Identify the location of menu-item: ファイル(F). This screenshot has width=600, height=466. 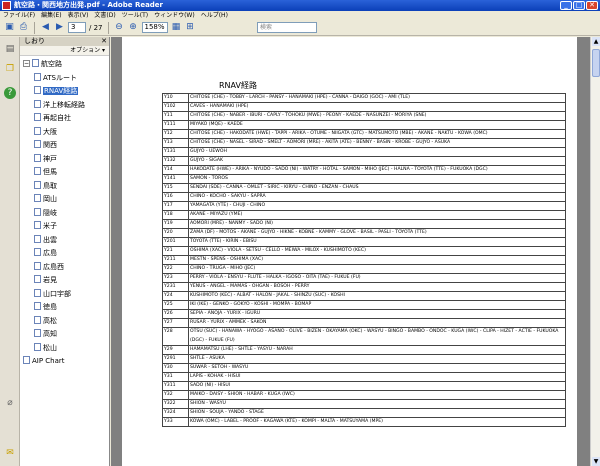
(19, 15).